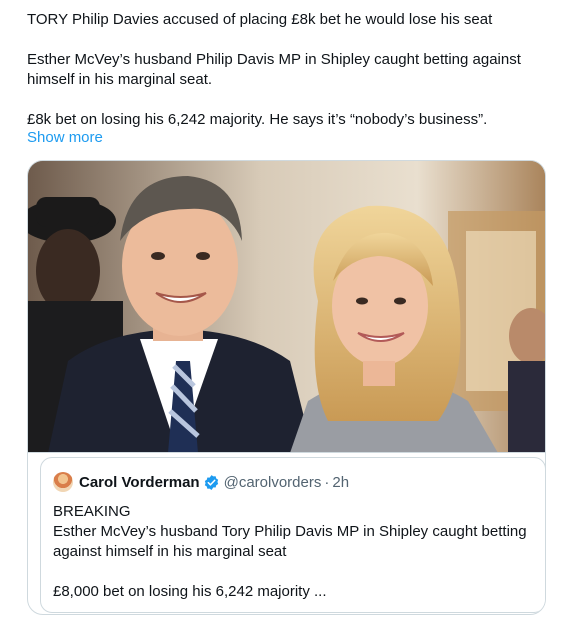 This screenshot has width=588, height=617. Describe the element at coordinates (211, 482) in the screenshot. I see `verified-badge-icon` at that location.